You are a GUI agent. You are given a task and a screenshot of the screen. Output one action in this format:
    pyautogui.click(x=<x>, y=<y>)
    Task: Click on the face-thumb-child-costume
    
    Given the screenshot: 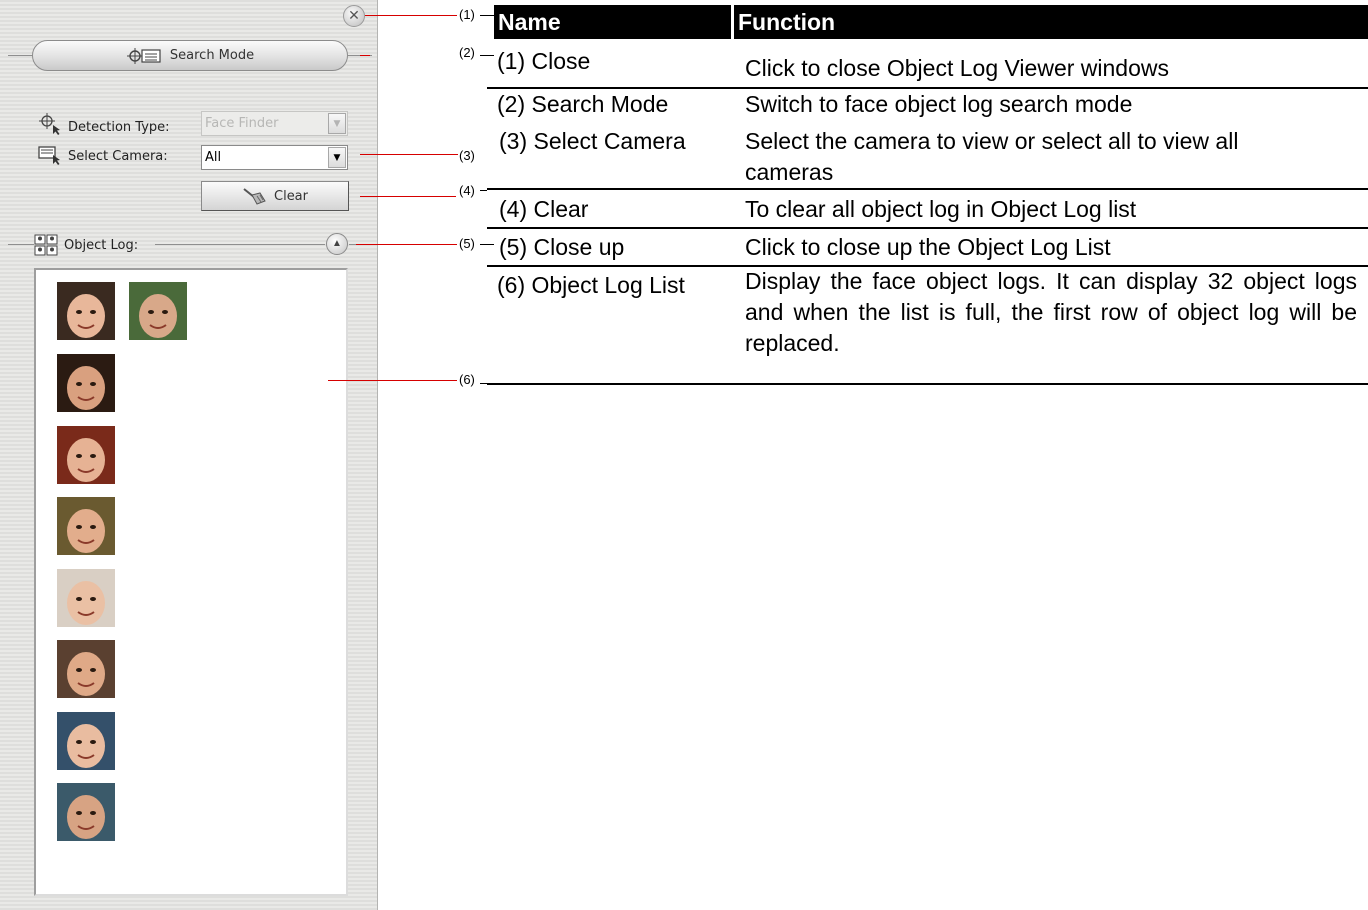 What is the action you would take?
    pyautogui.click(x=86, y=455)
    